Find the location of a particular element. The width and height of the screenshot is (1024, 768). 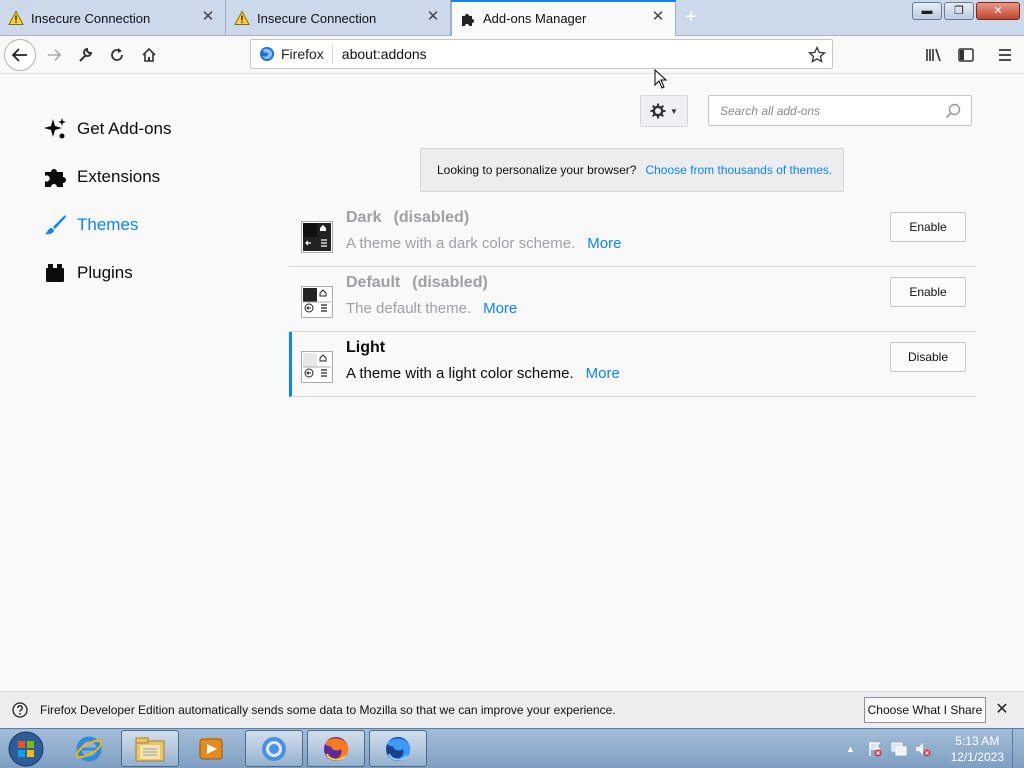

category-plugins: Plugins is located at coordinates (88, 273).